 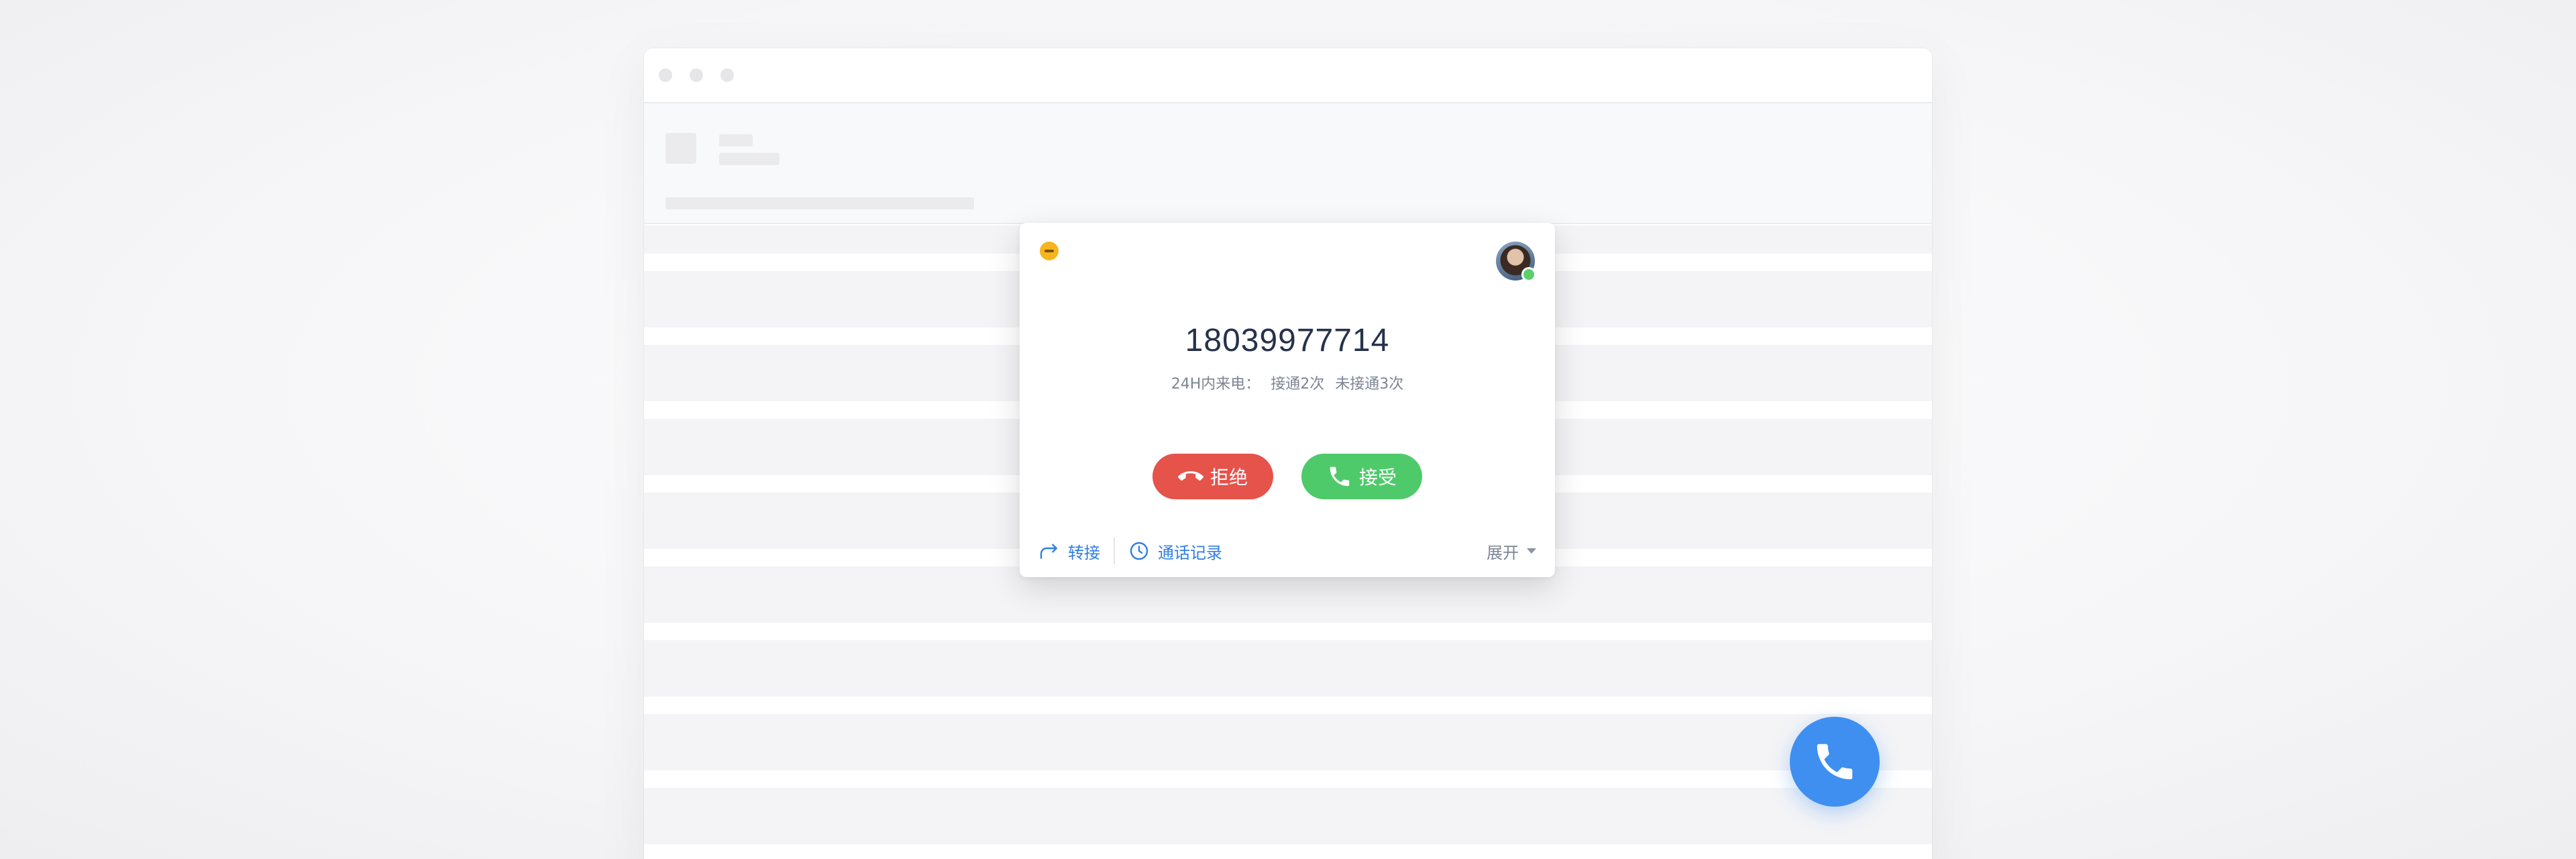 I want to click on popup-footer: 转接 通话记录 展开, so click(x=1287, y=551).